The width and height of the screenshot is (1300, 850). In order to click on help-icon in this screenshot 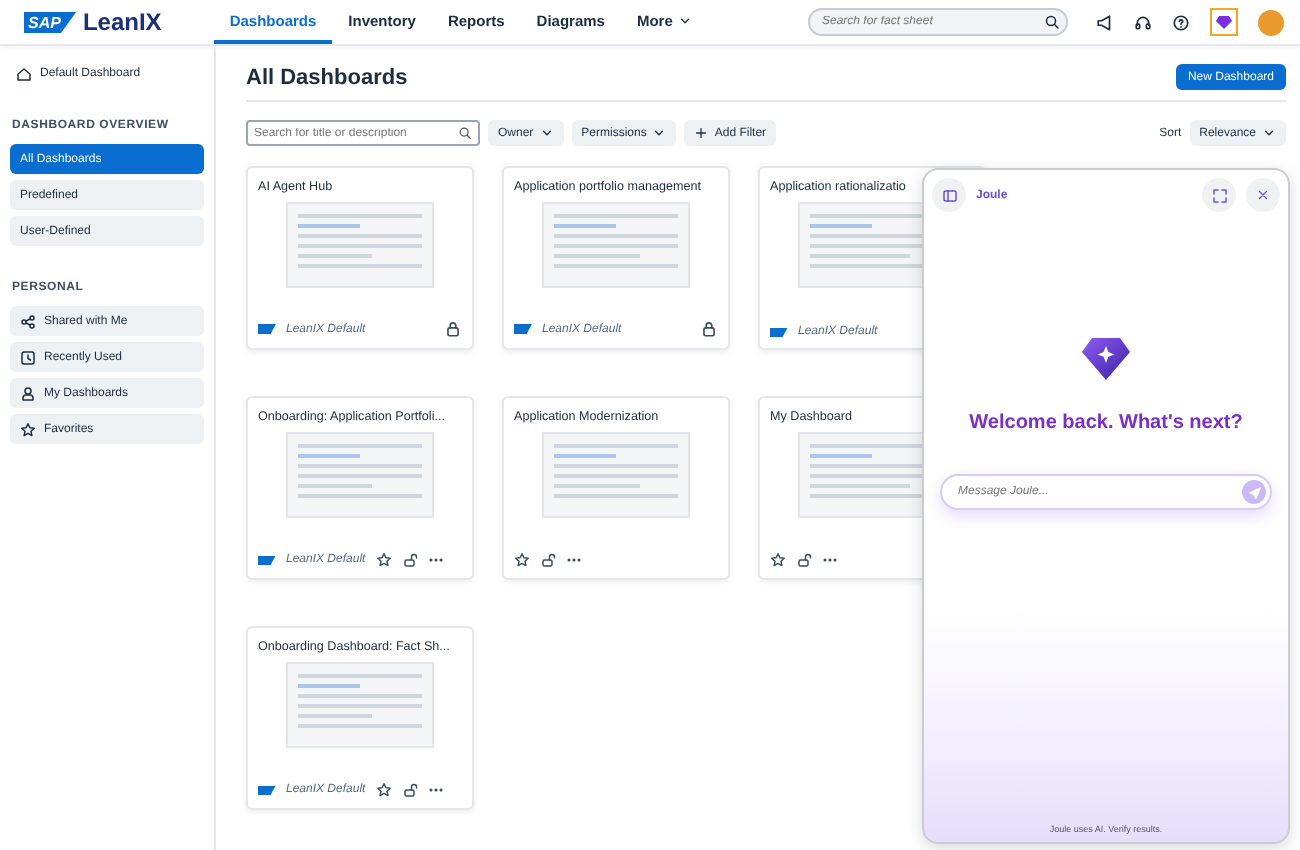, I will do `click(1181, 22)`.